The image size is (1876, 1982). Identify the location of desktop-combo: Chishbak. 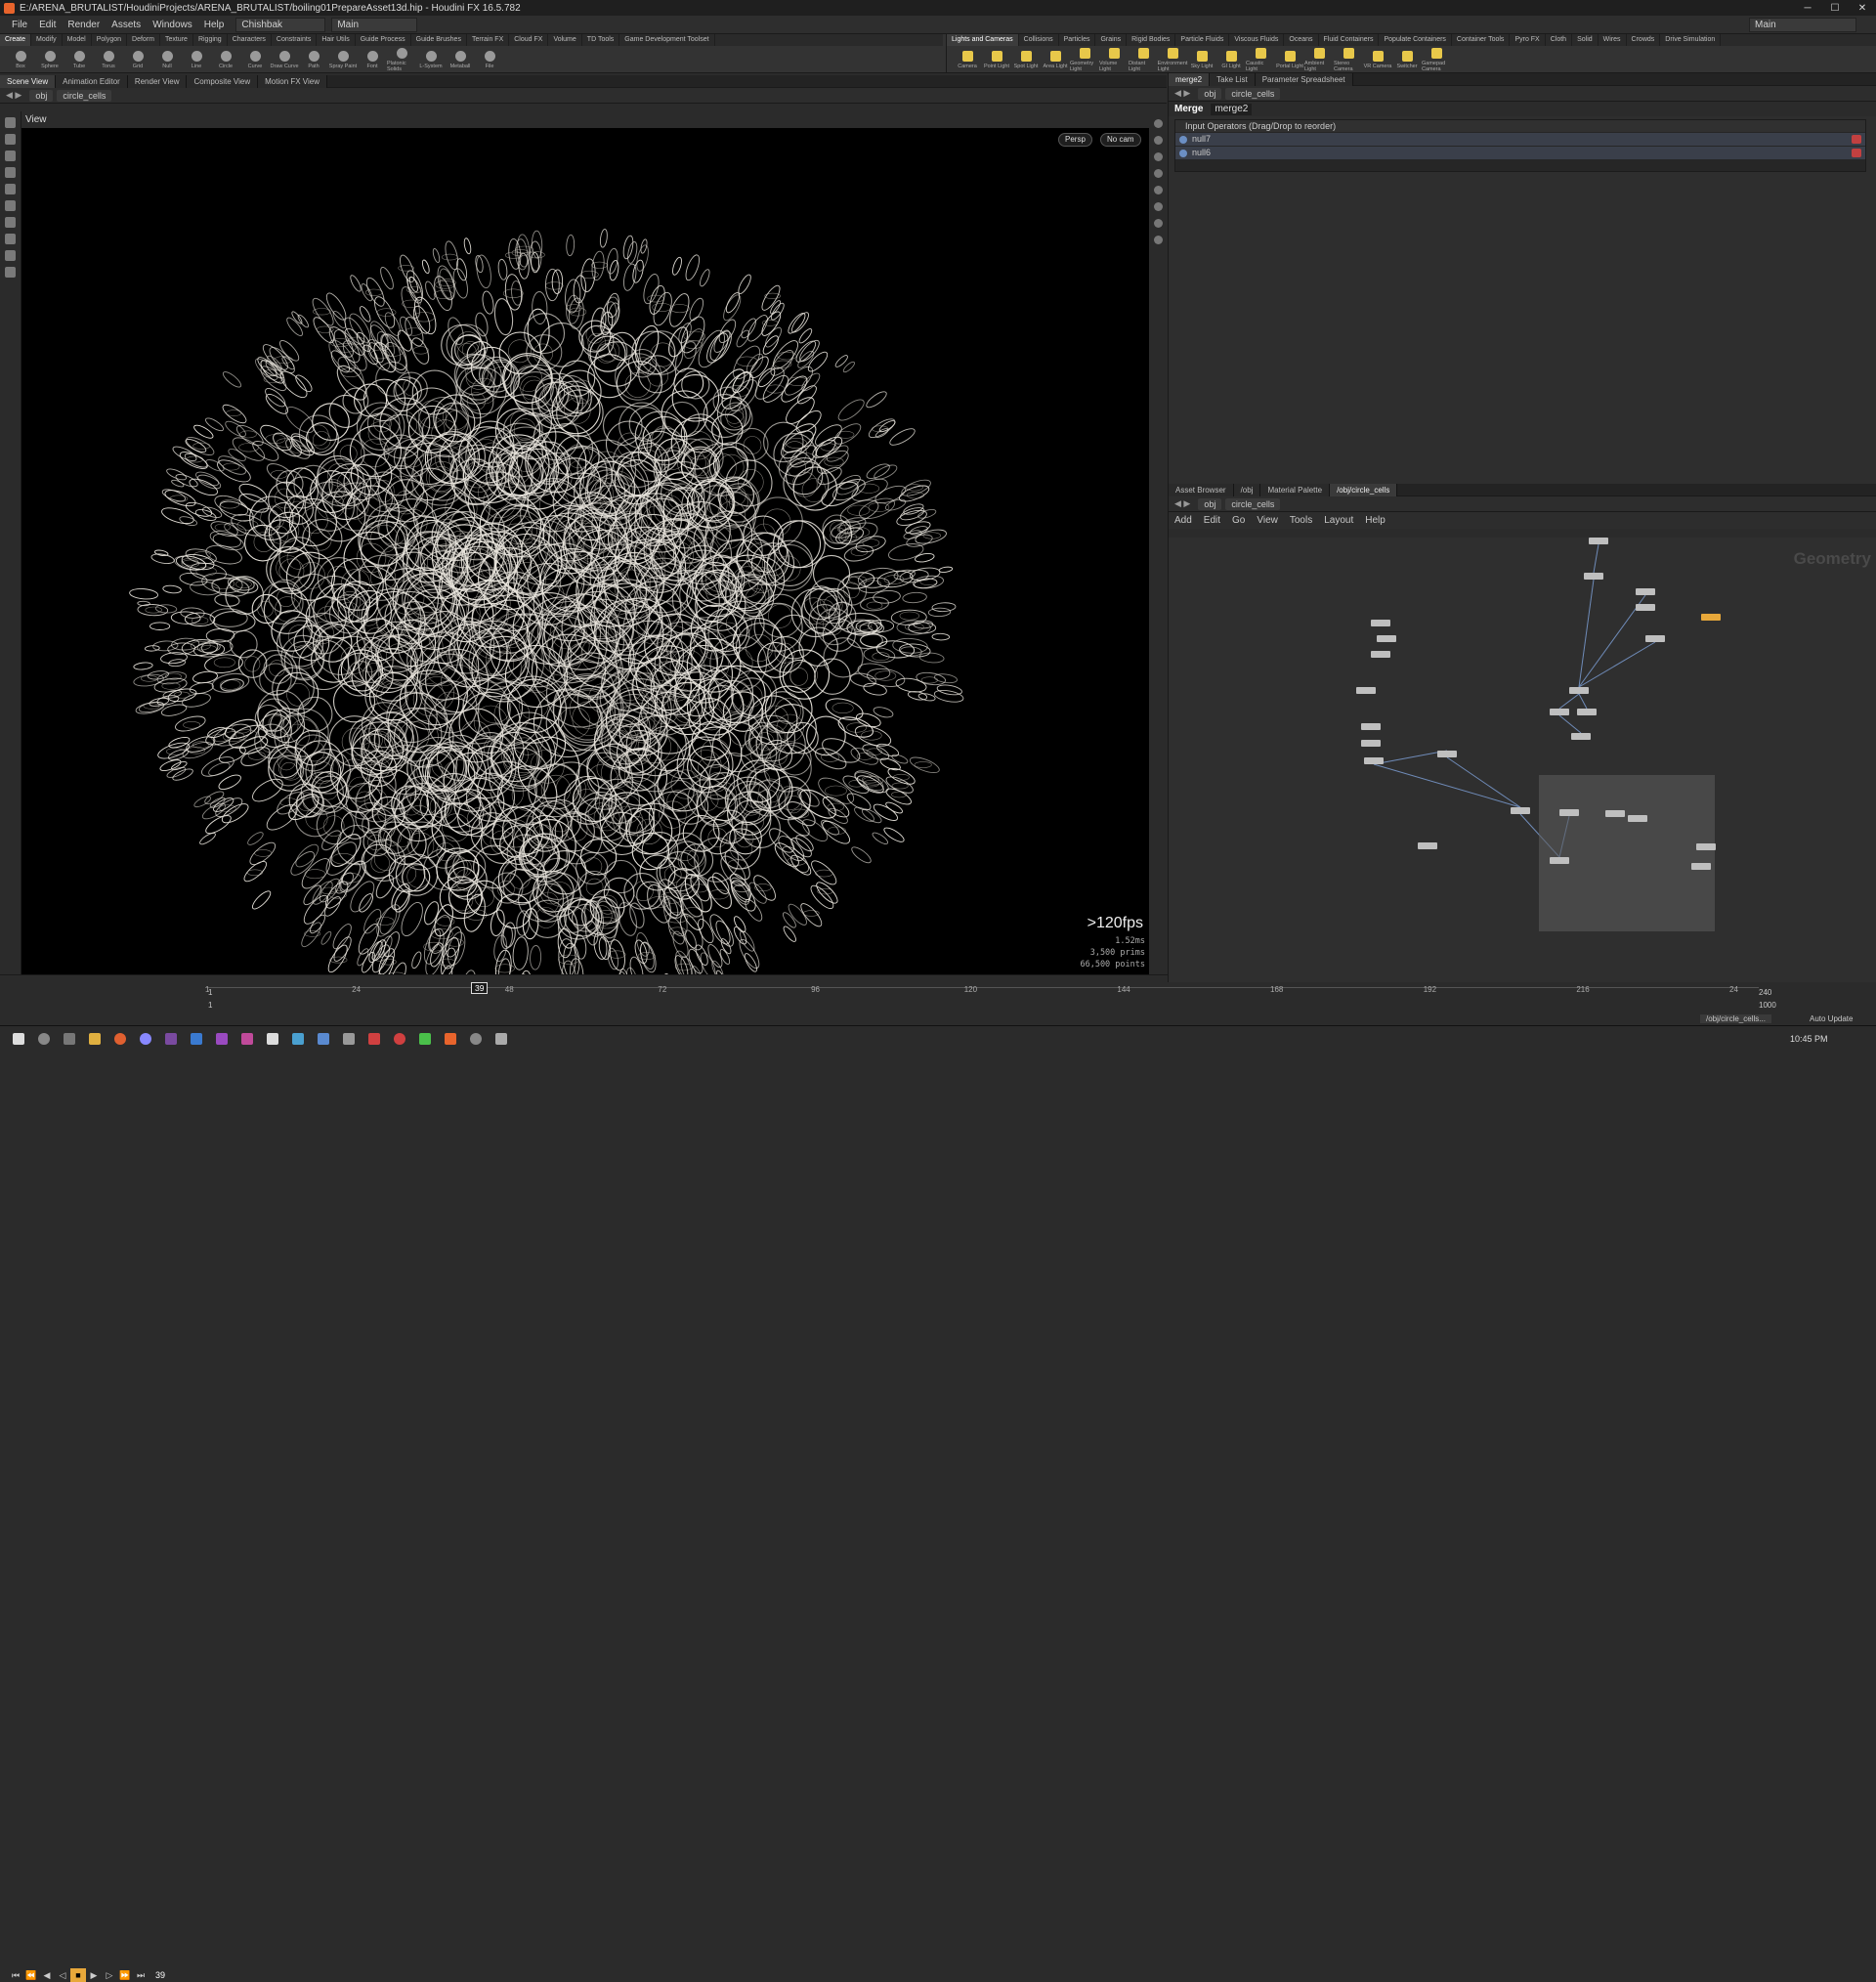
(280, 24).